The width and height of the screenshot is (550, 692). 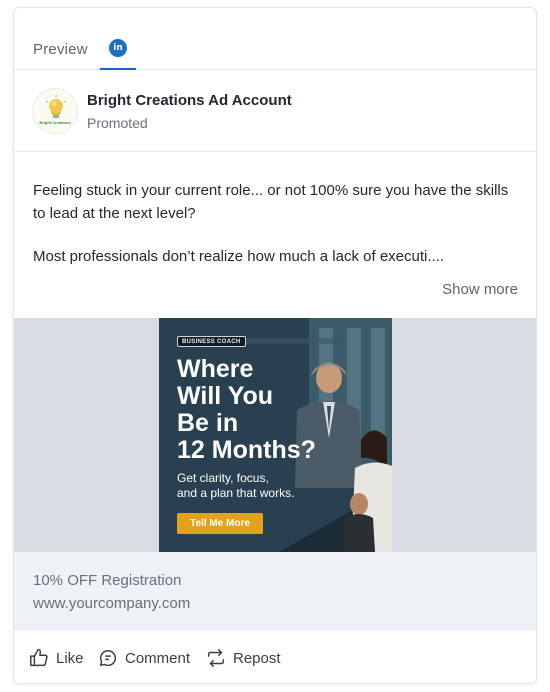 What do you see at coordinates (118, 48) in the screenshot?
I see `linkedin-icon: in` at bounding box center [118, 48].